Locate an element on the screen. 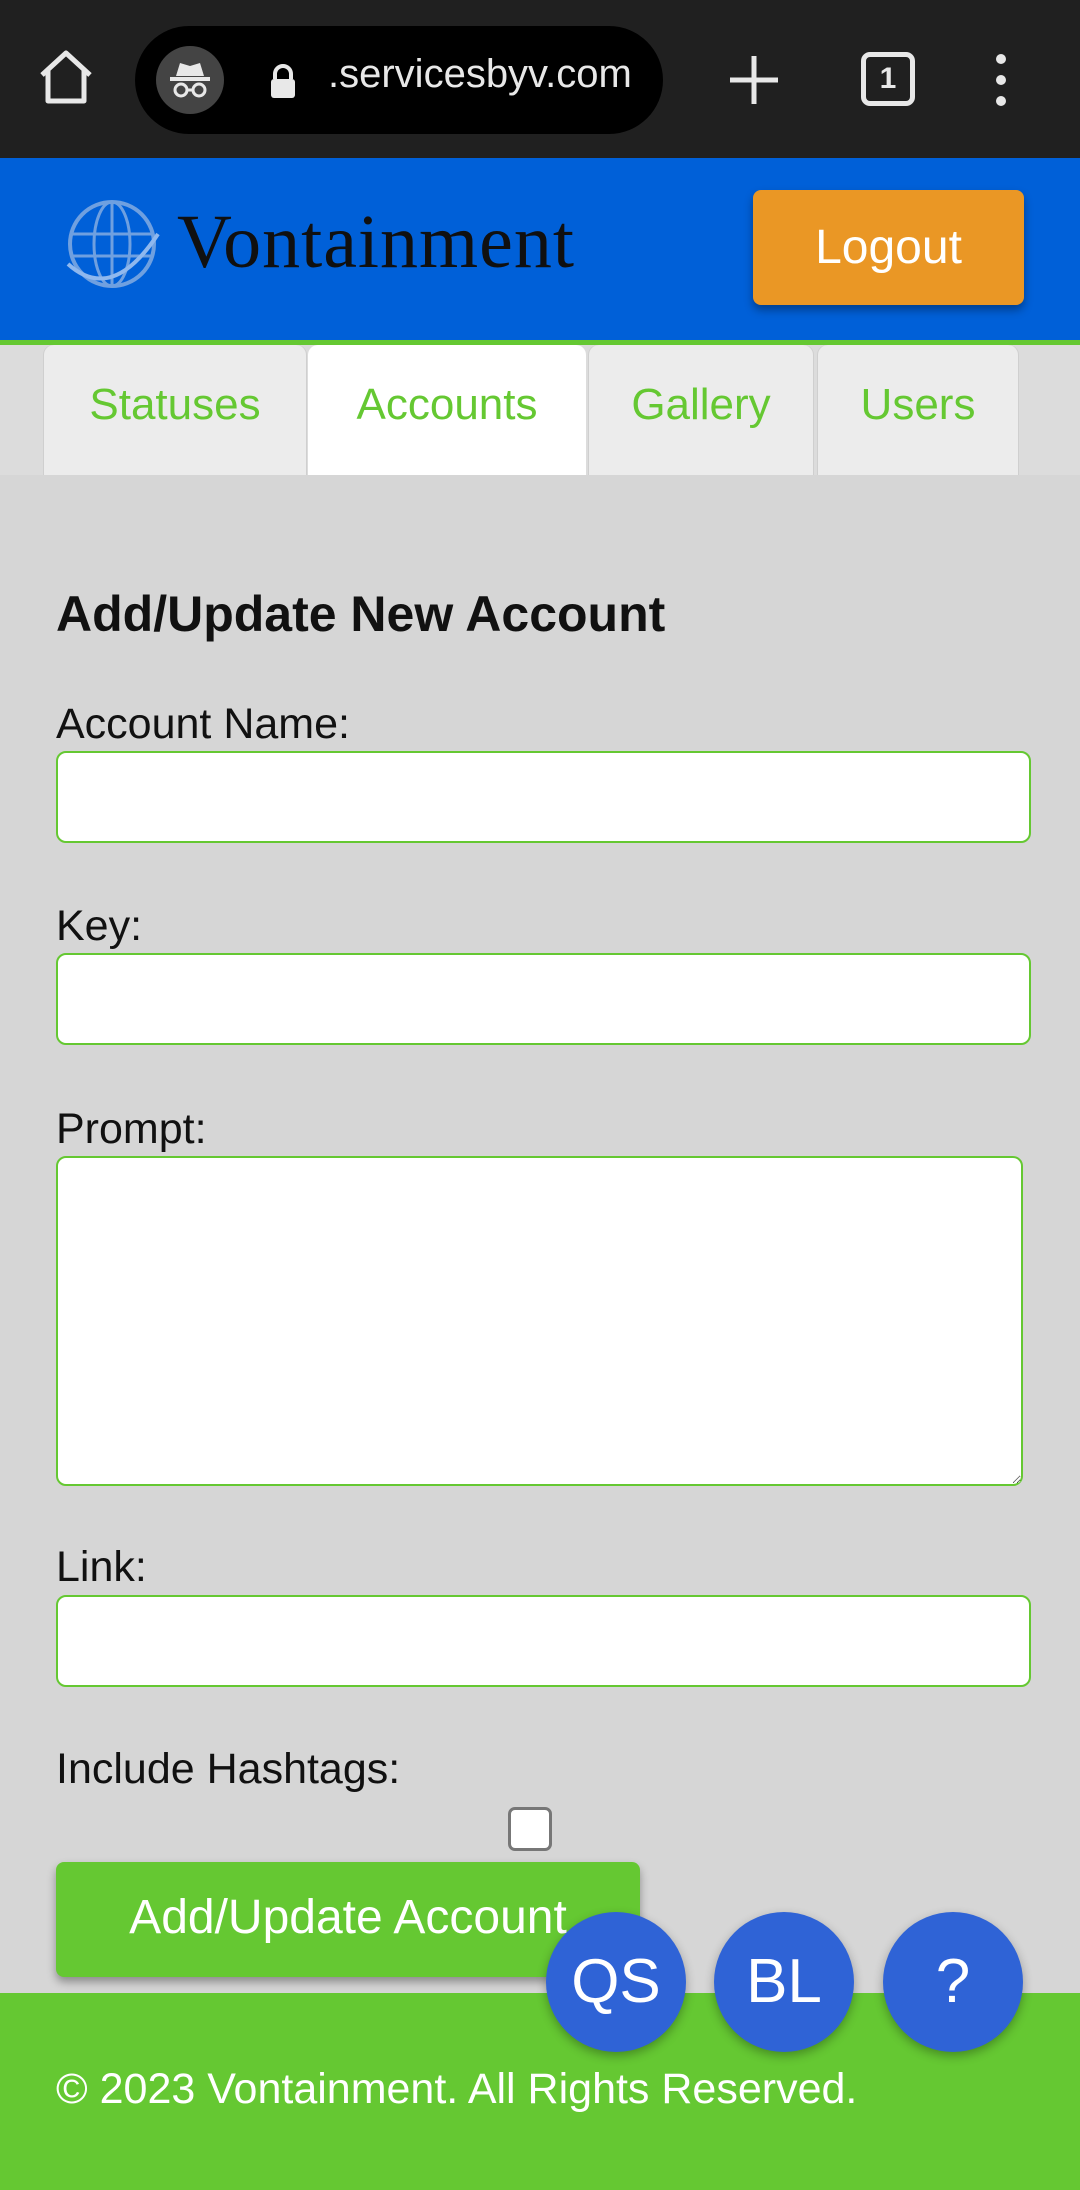  site-header: Vontainment Logout is located at coordinates (540, 251).